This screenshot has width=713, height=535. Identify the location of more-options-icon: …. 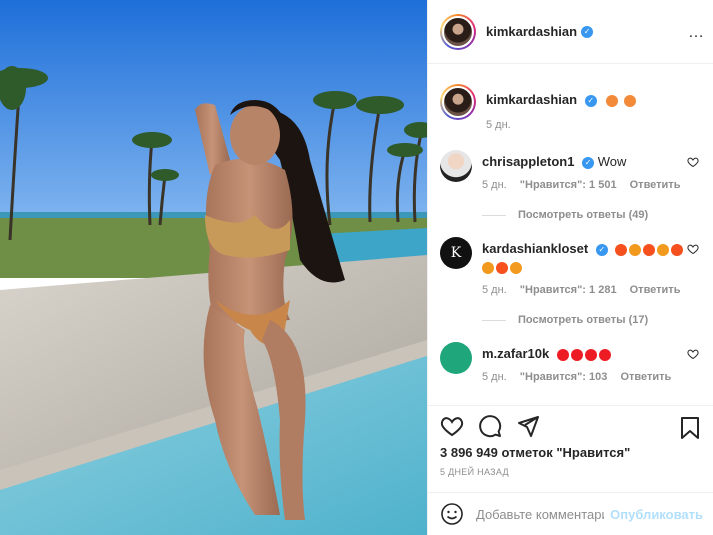
(696, 33).